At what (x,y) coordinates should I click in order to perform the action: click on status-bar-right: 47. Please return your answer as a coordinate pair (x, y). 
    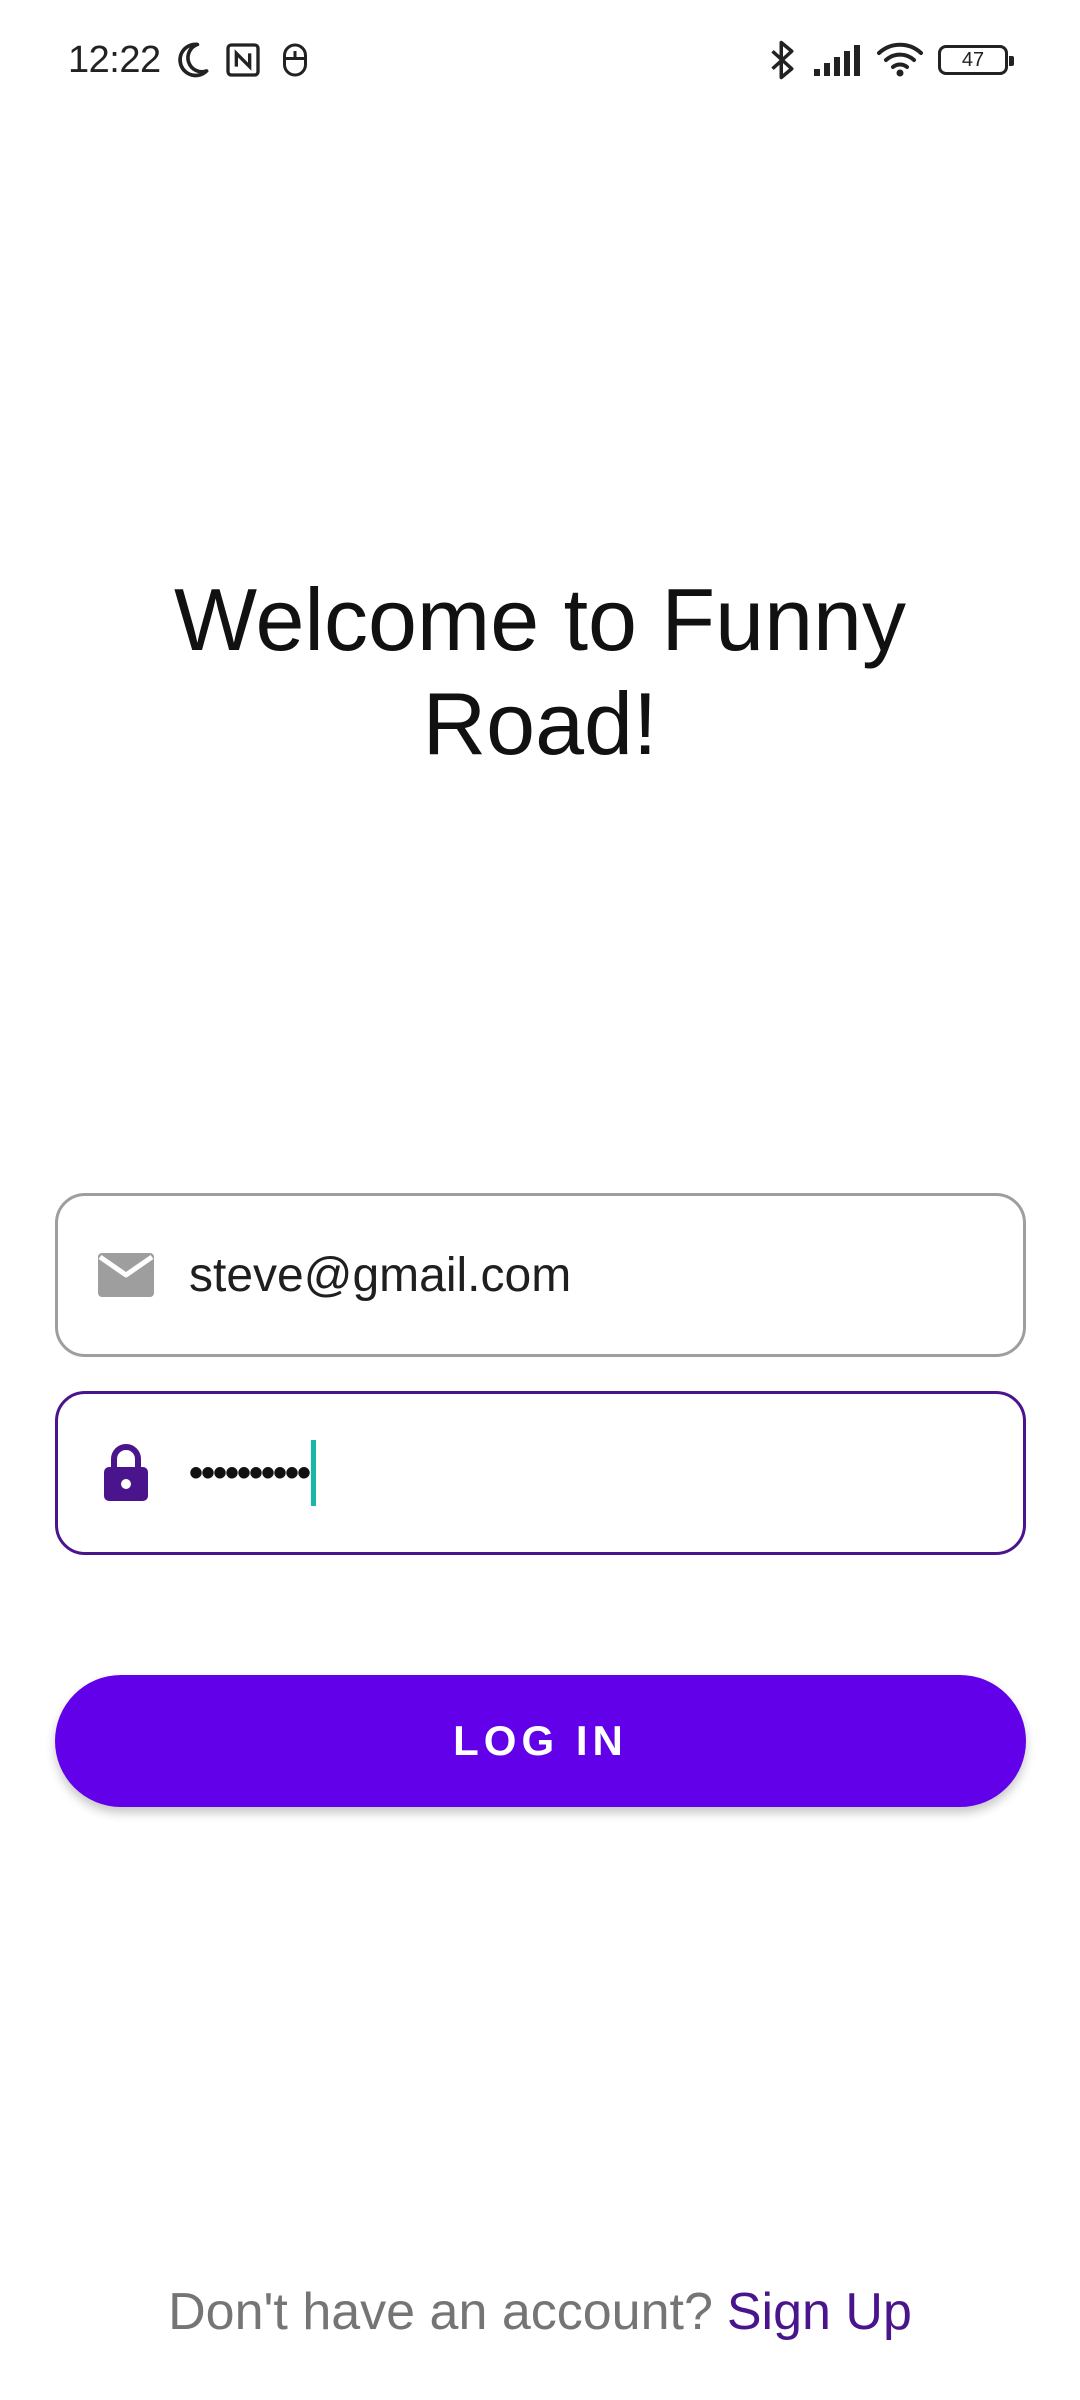
    Looking at the image, I should click on (891, 60).